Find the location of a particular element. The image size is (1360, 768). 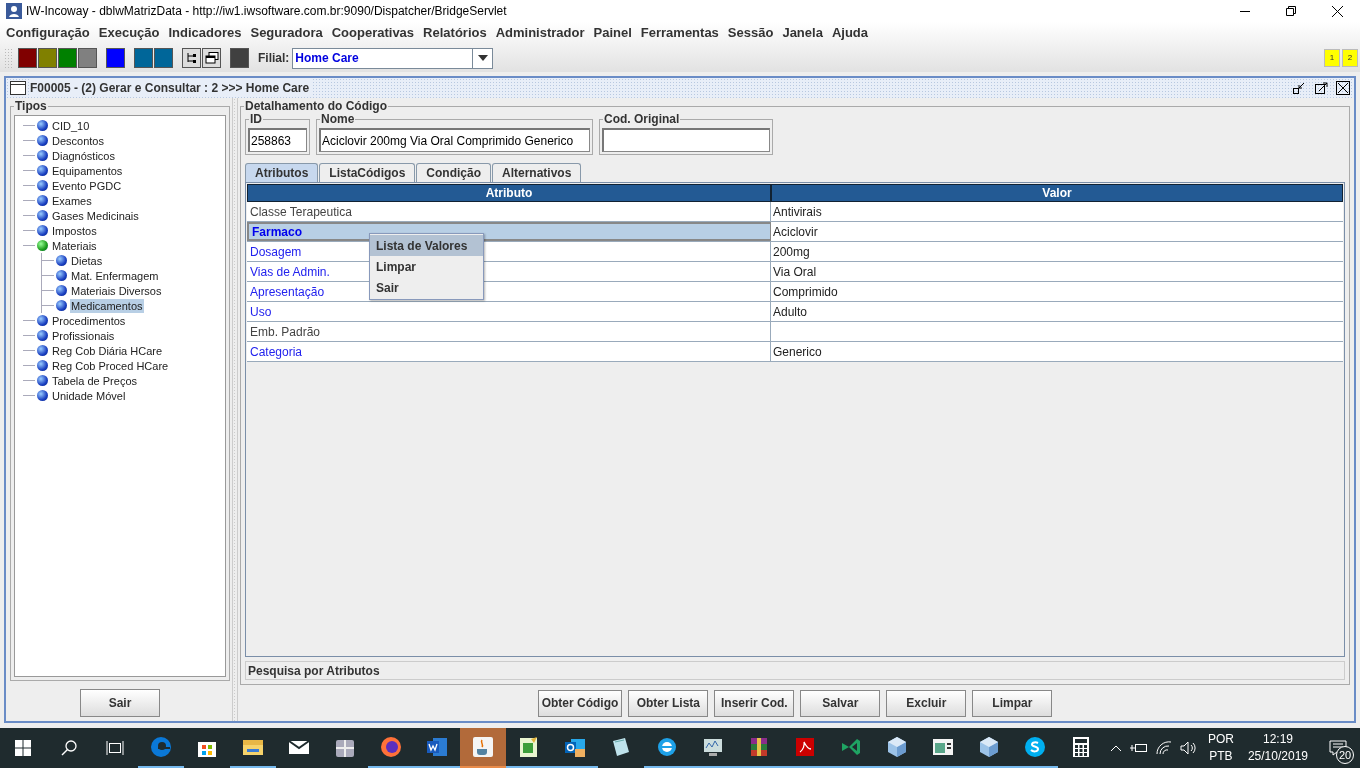

text-field: 258863 is located at coordinates (277, 140).